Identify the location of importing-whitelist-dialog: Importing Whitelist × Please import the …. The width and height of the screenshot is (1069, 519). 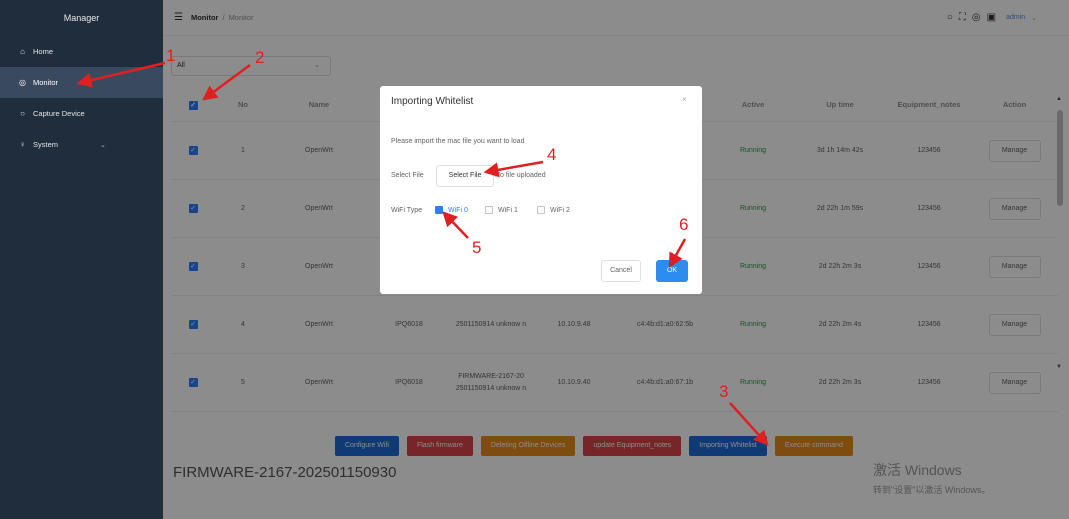
(541, 190).